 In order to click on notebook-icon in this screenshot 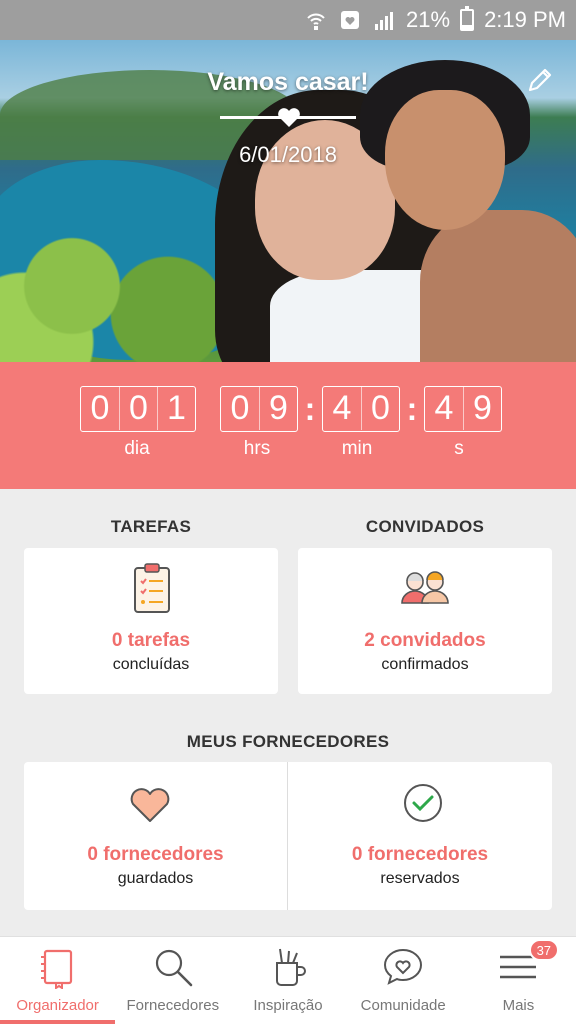, I will do `click(56, 969)`.